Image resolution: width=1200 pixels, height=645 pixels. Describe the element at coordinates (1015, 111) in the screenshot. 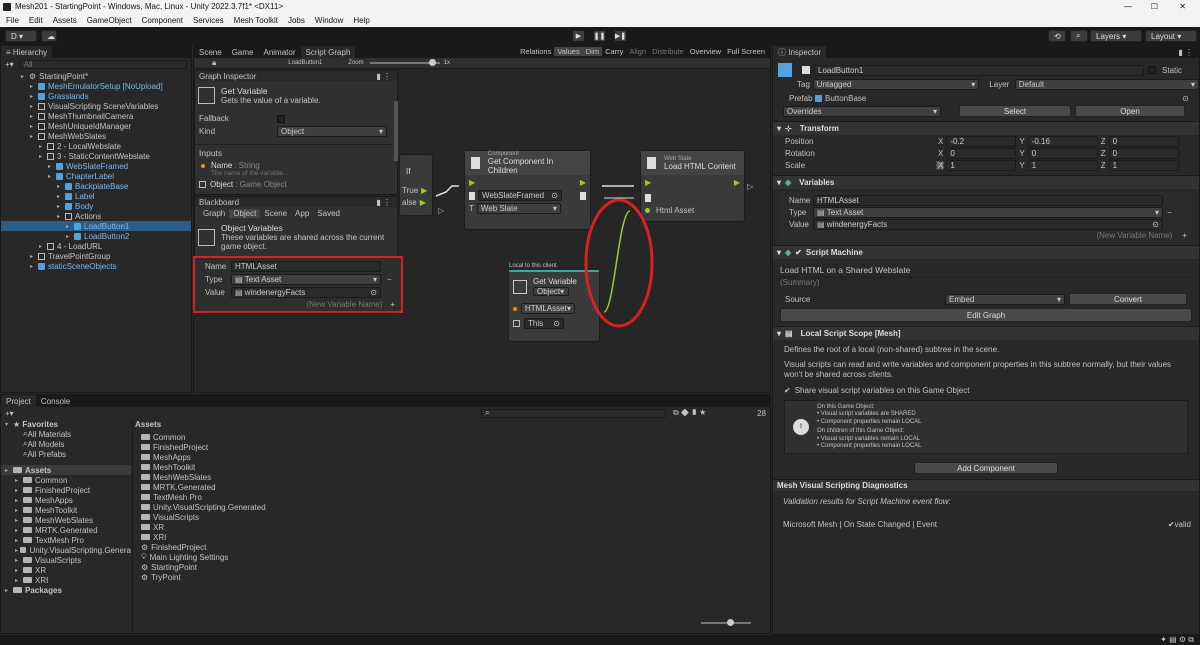

I see `select-button: Select` at that location.